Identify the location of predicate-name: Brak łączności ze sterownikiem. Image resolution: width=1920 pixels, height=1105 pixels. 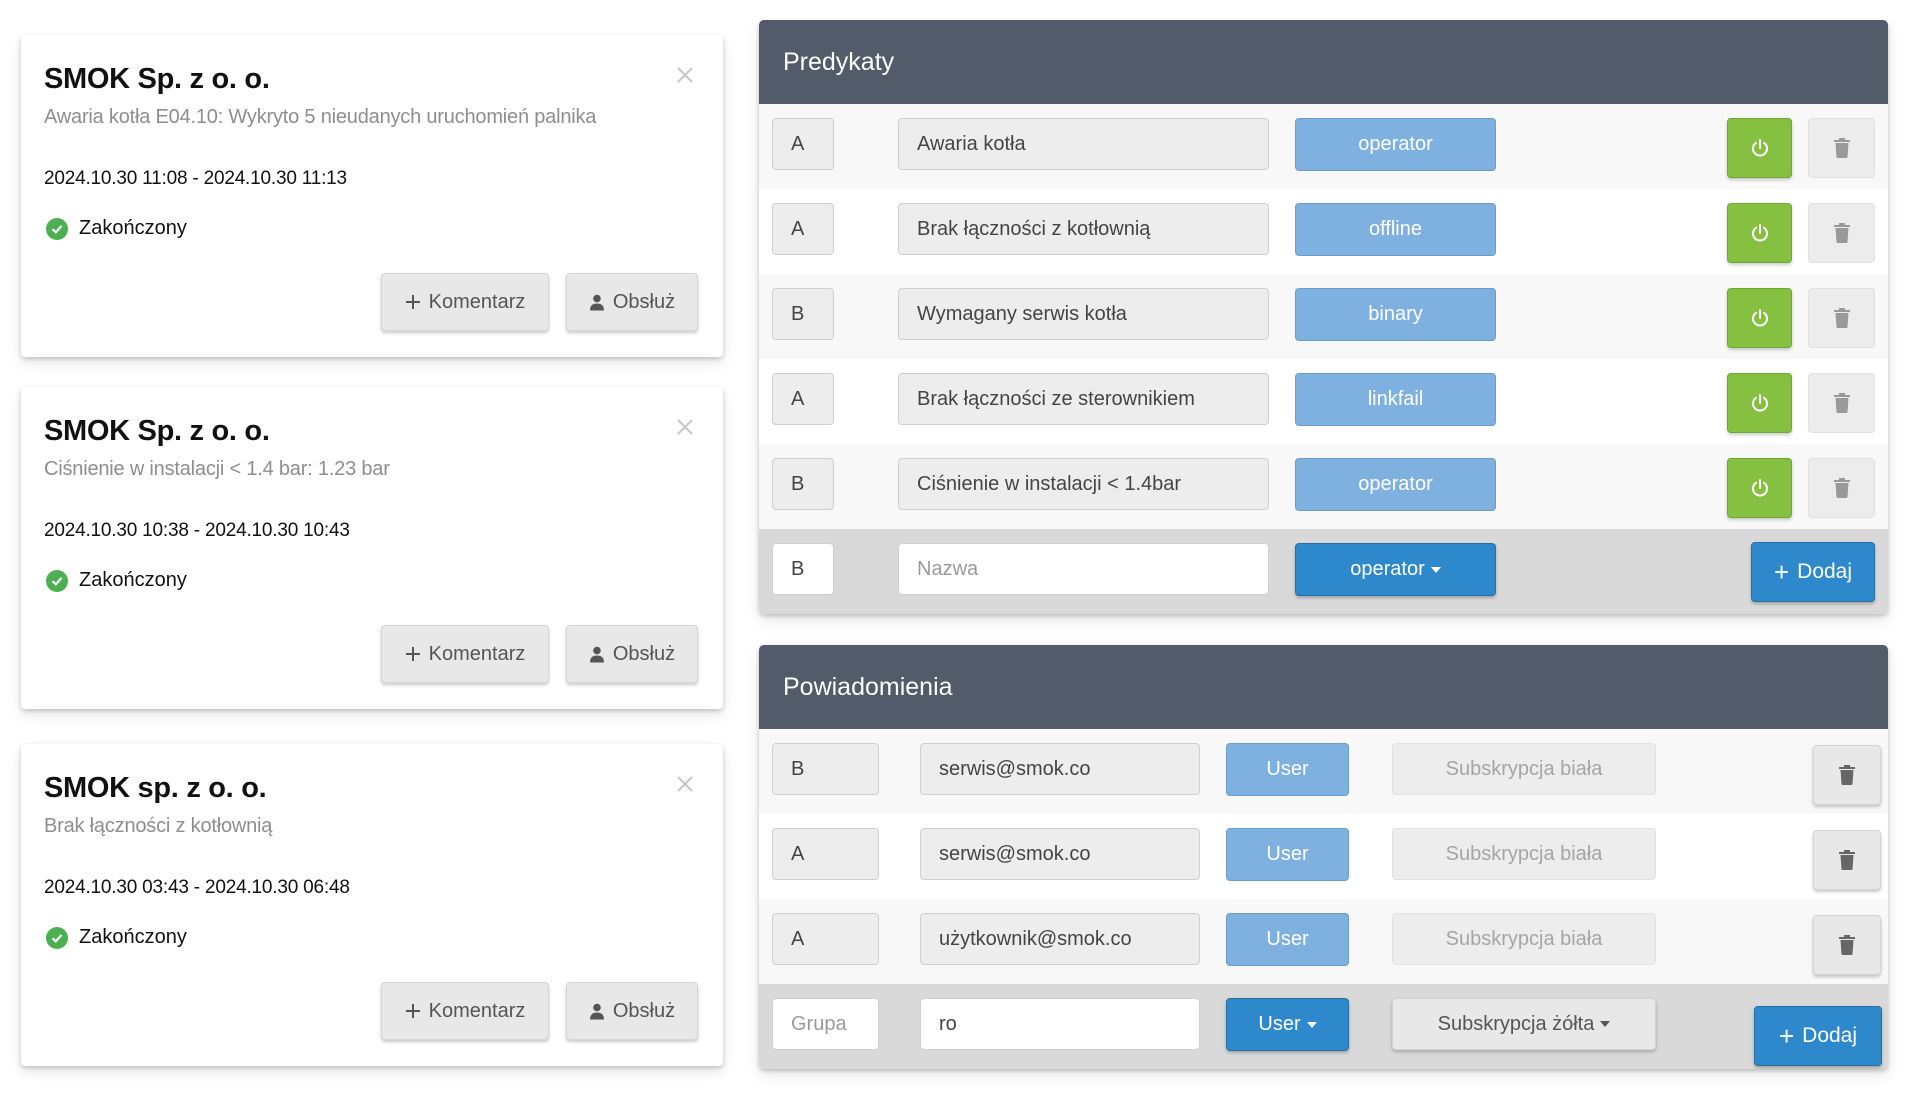
(1083, 399).